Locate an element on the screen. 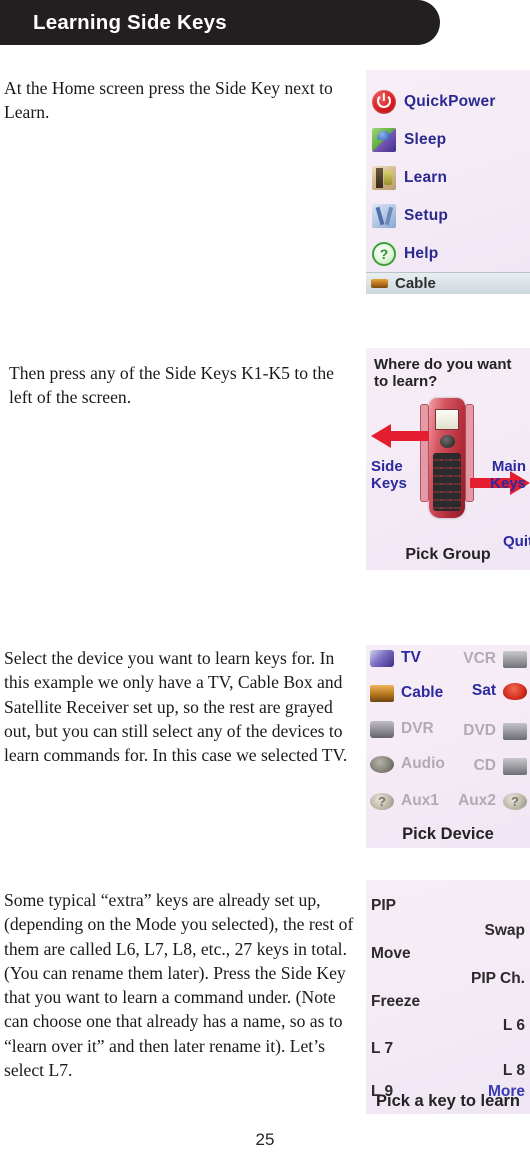 Image resolution: width=530 pixels, height=1155 pixels. device-label: TV is located at coordinates (411, 657).